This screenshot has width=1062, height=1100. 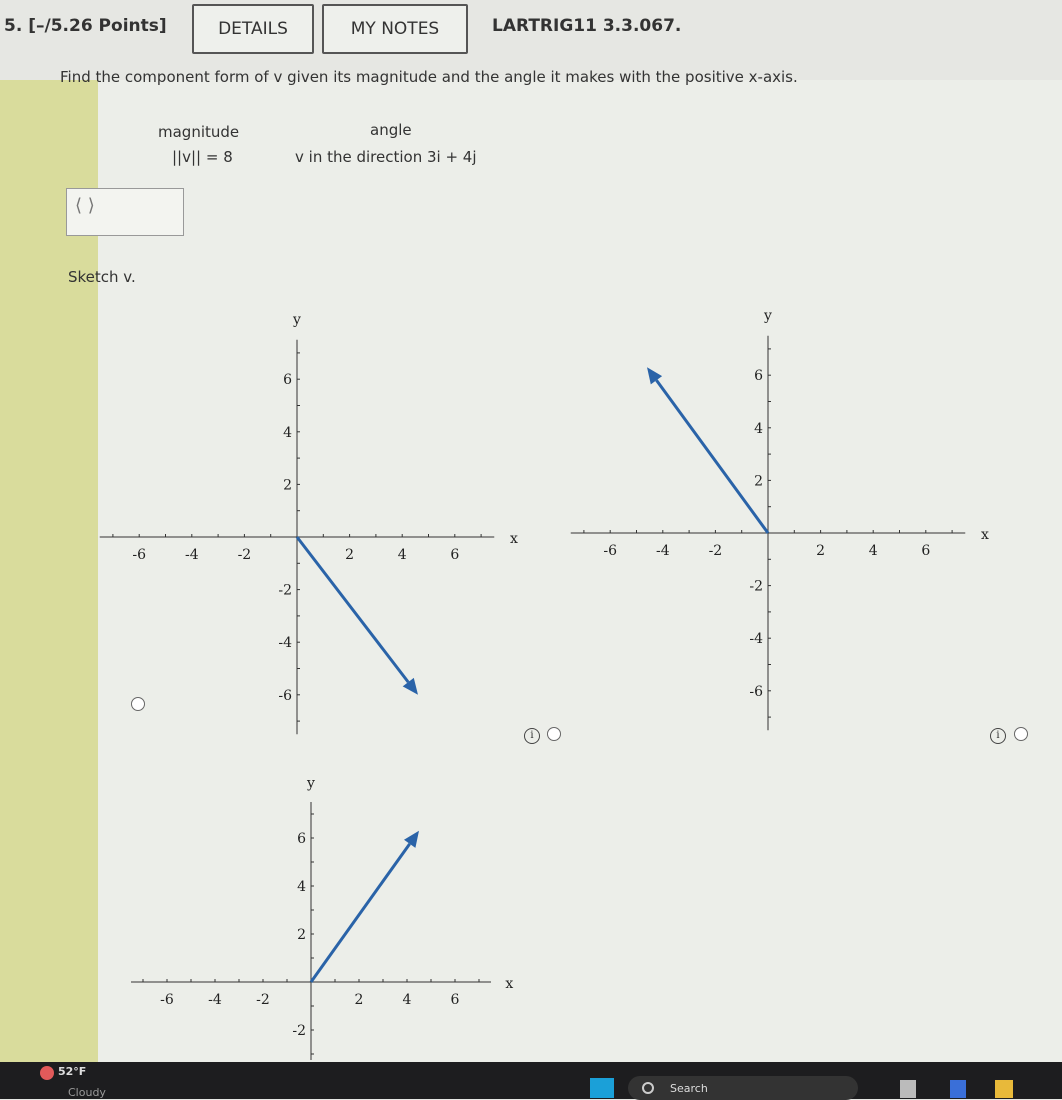 What do you see at coordinates (1021, 734) in the screenshot?
I see `graph-option-3-radio` at bounding box center [1021, 734].